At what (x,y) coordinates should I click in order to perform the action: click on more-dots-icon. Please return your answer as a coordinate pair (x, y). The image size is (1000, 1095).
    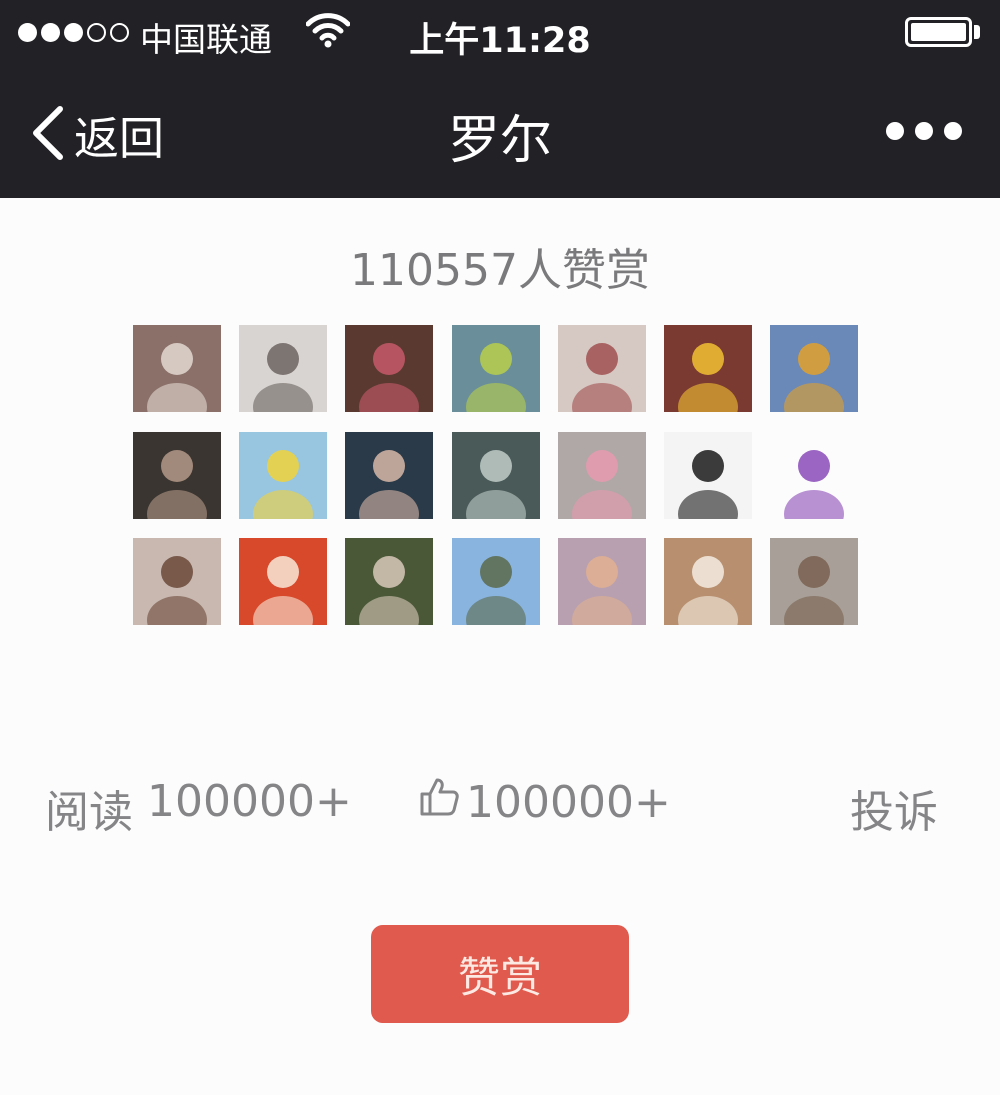
    Looking at the image, I should click on (924, 131).